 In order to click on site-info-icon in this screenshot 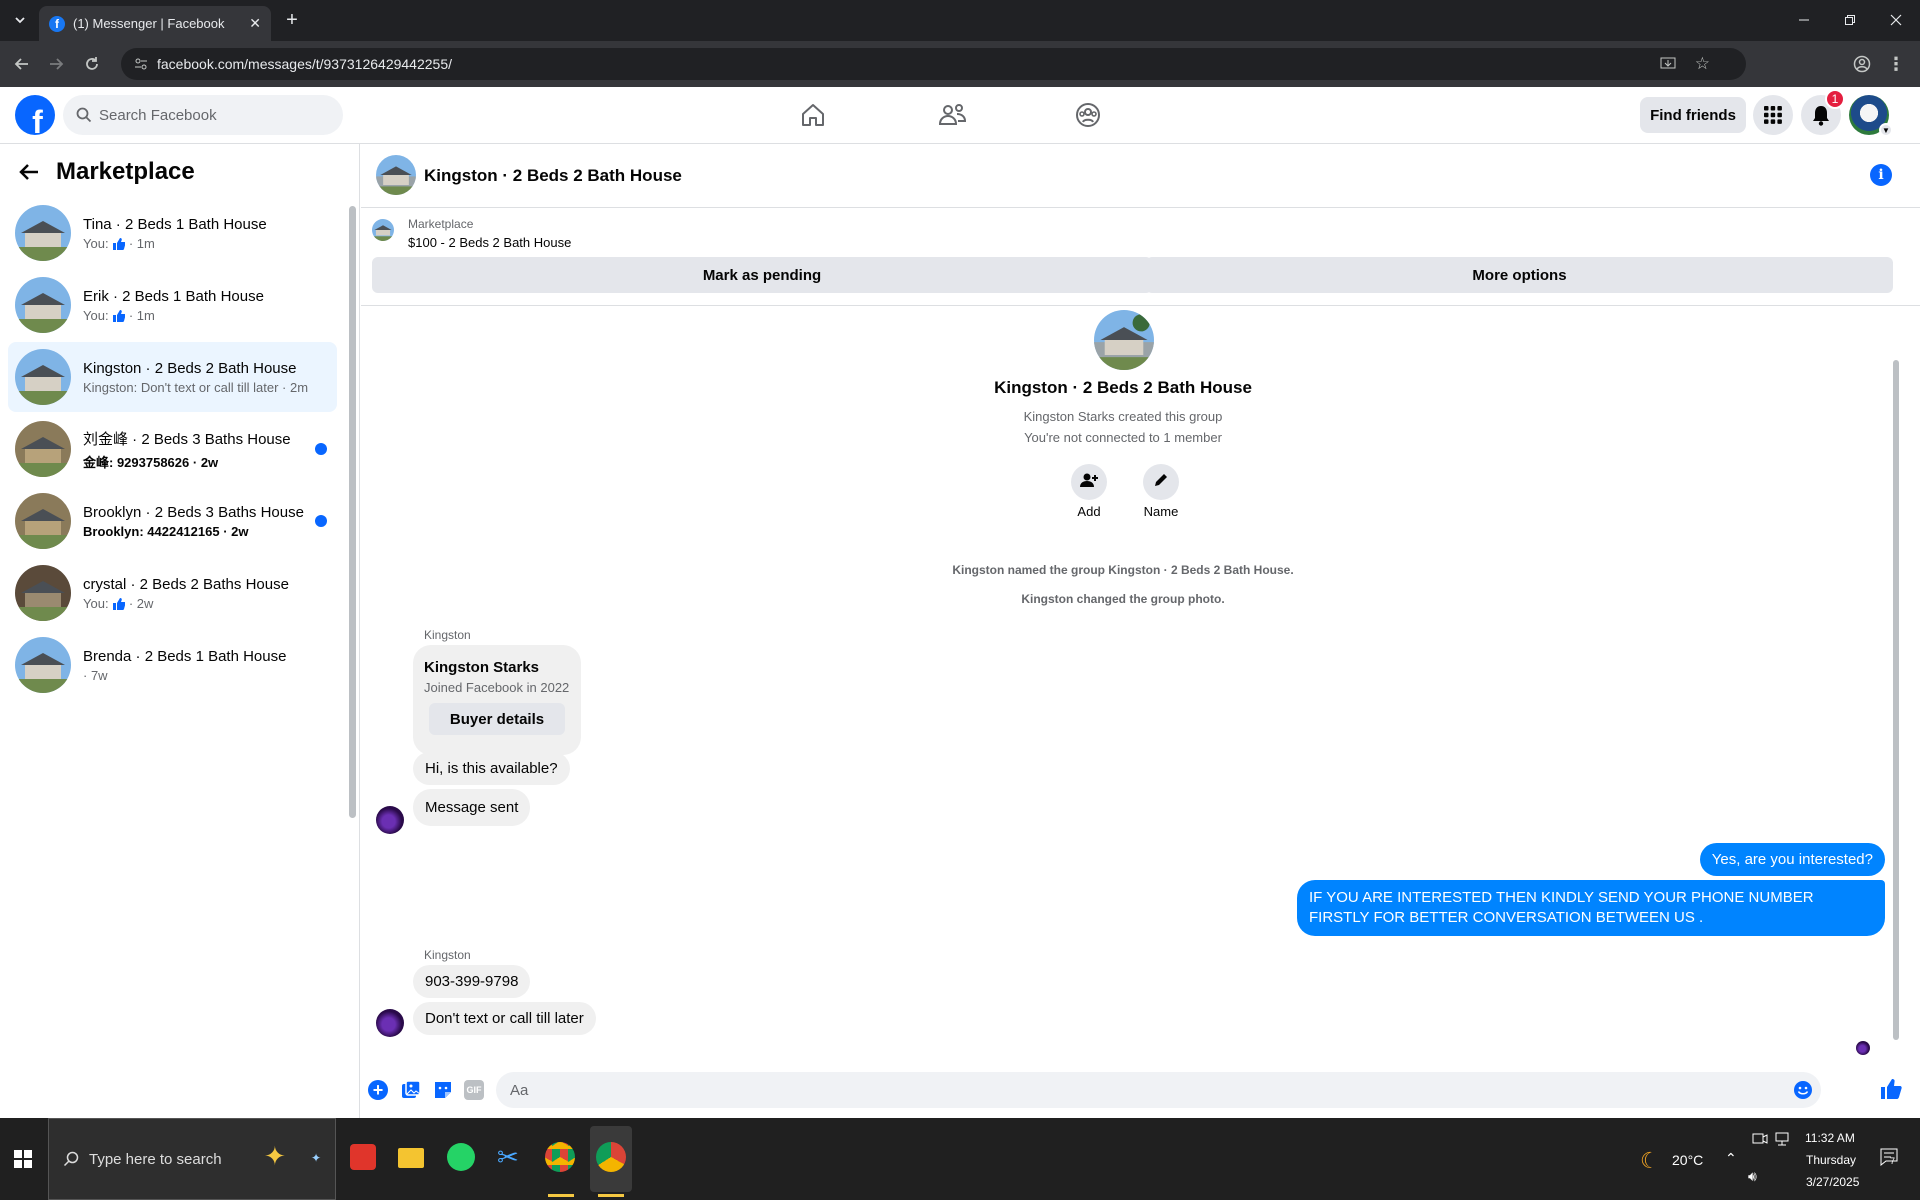, I will do `click(141, 65)`.